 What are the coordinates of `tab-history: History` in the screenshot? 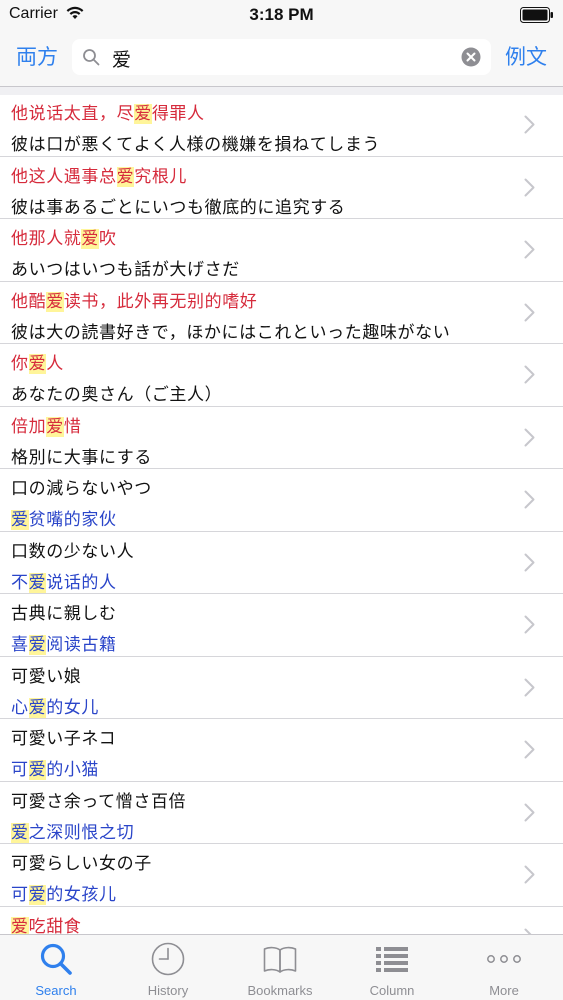 It's located at (168, 967).